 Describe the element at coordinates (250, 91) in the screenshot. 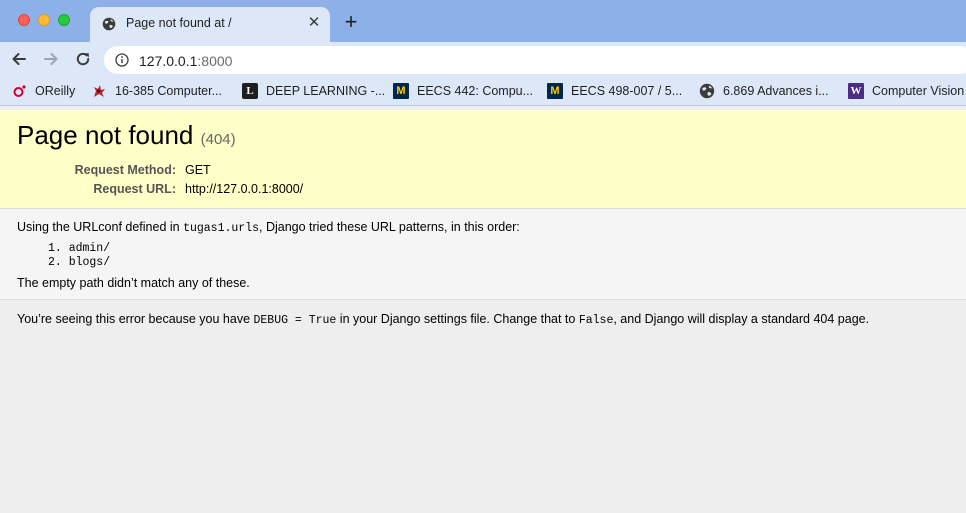

I see `l-logo-icon: L` at that location.